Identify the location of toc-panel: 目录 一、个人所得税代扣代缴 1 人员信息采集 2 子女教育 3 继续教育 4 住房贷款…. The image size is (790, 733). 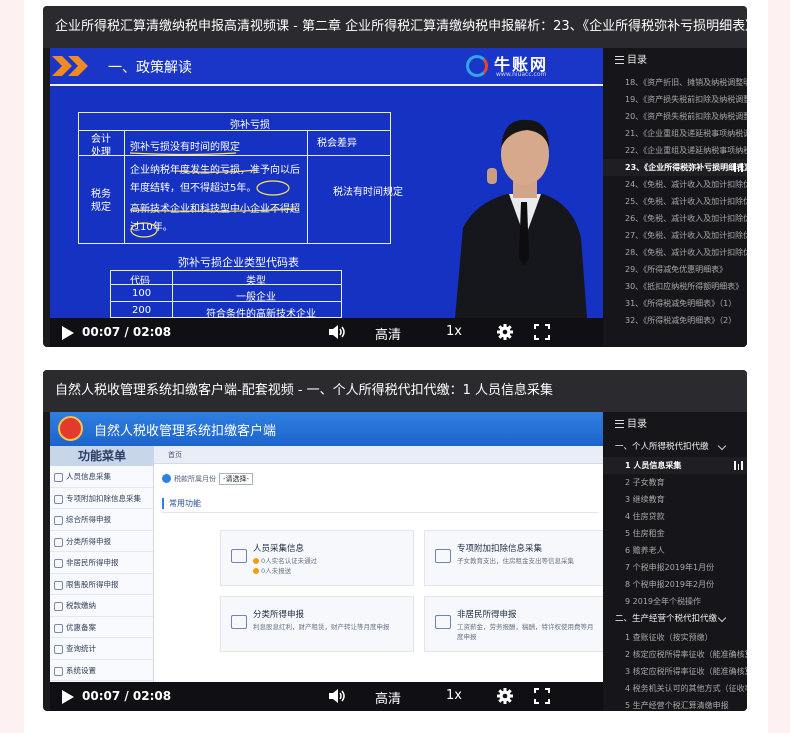
(675, 561).